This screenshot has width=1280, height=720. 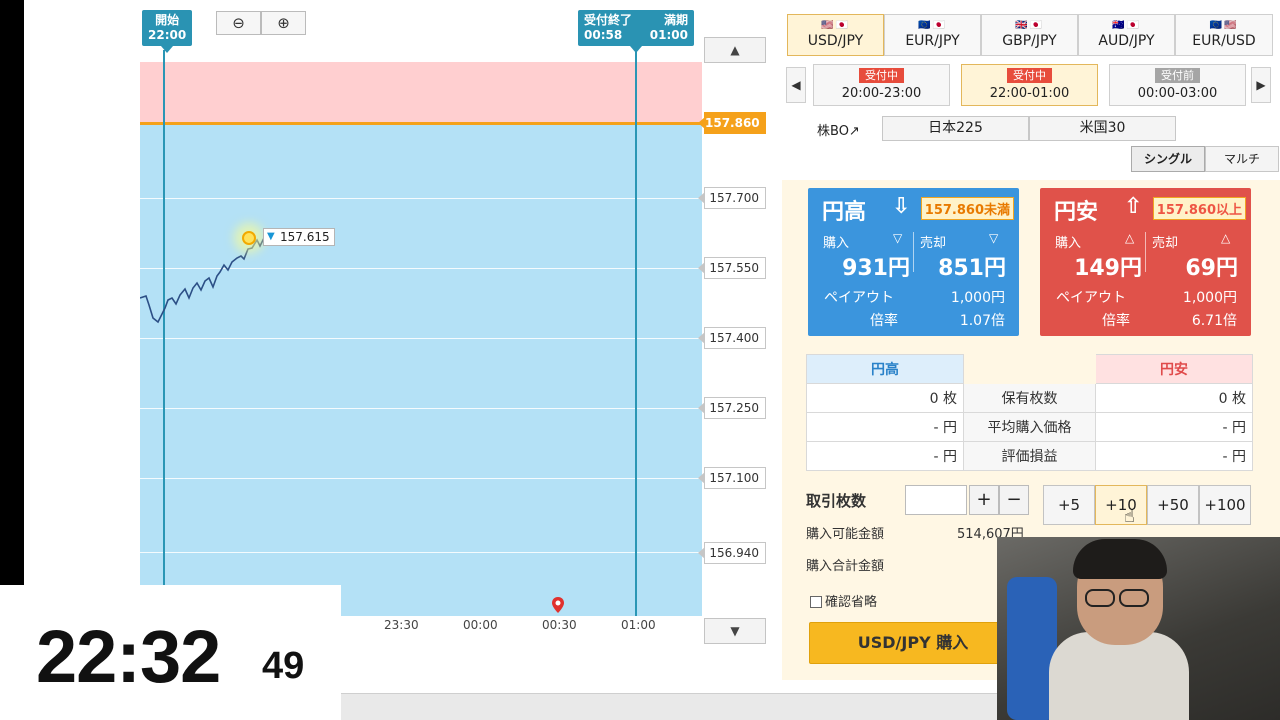 I want to click on table-row: 円高 円安, so click(x=1029, y=369).